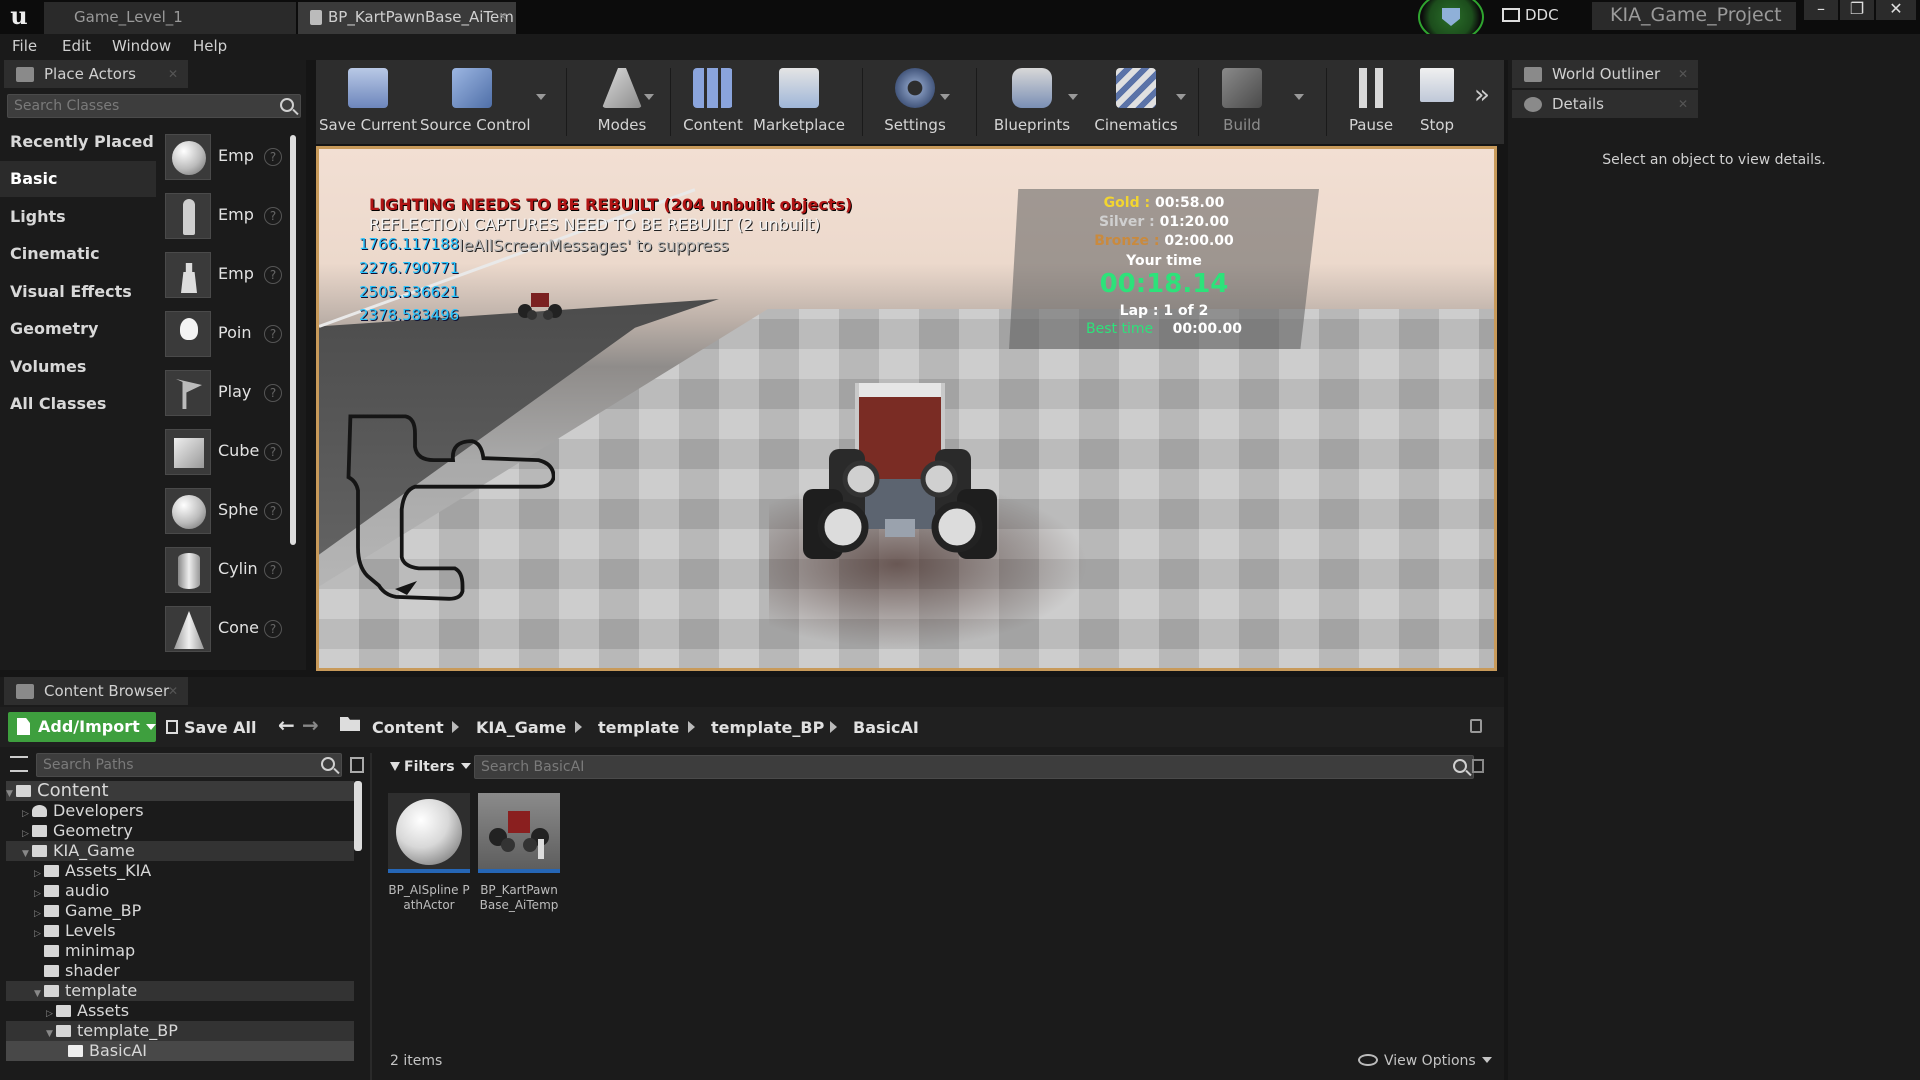 The height and width of the screenshot is (1080, 1920). Describe the element at coordinates (78, 179) in the screenshot. I see `category-basic: Basic` at that location.